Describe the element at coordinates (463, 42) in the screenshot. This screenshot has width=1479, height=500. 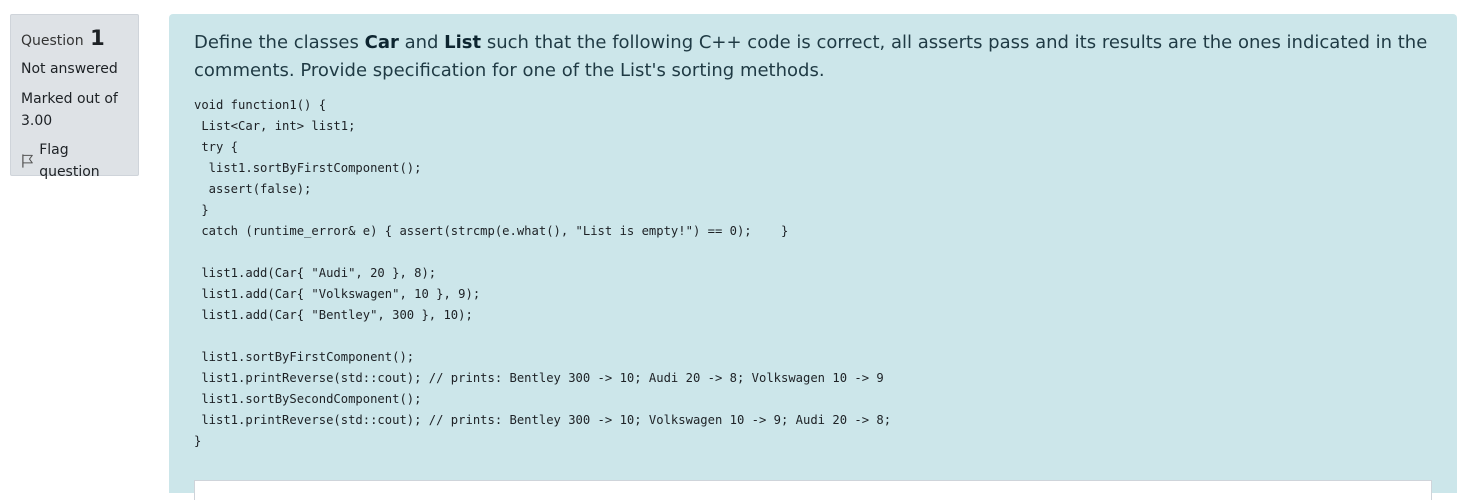
I see `class-name-list: List` at that location.